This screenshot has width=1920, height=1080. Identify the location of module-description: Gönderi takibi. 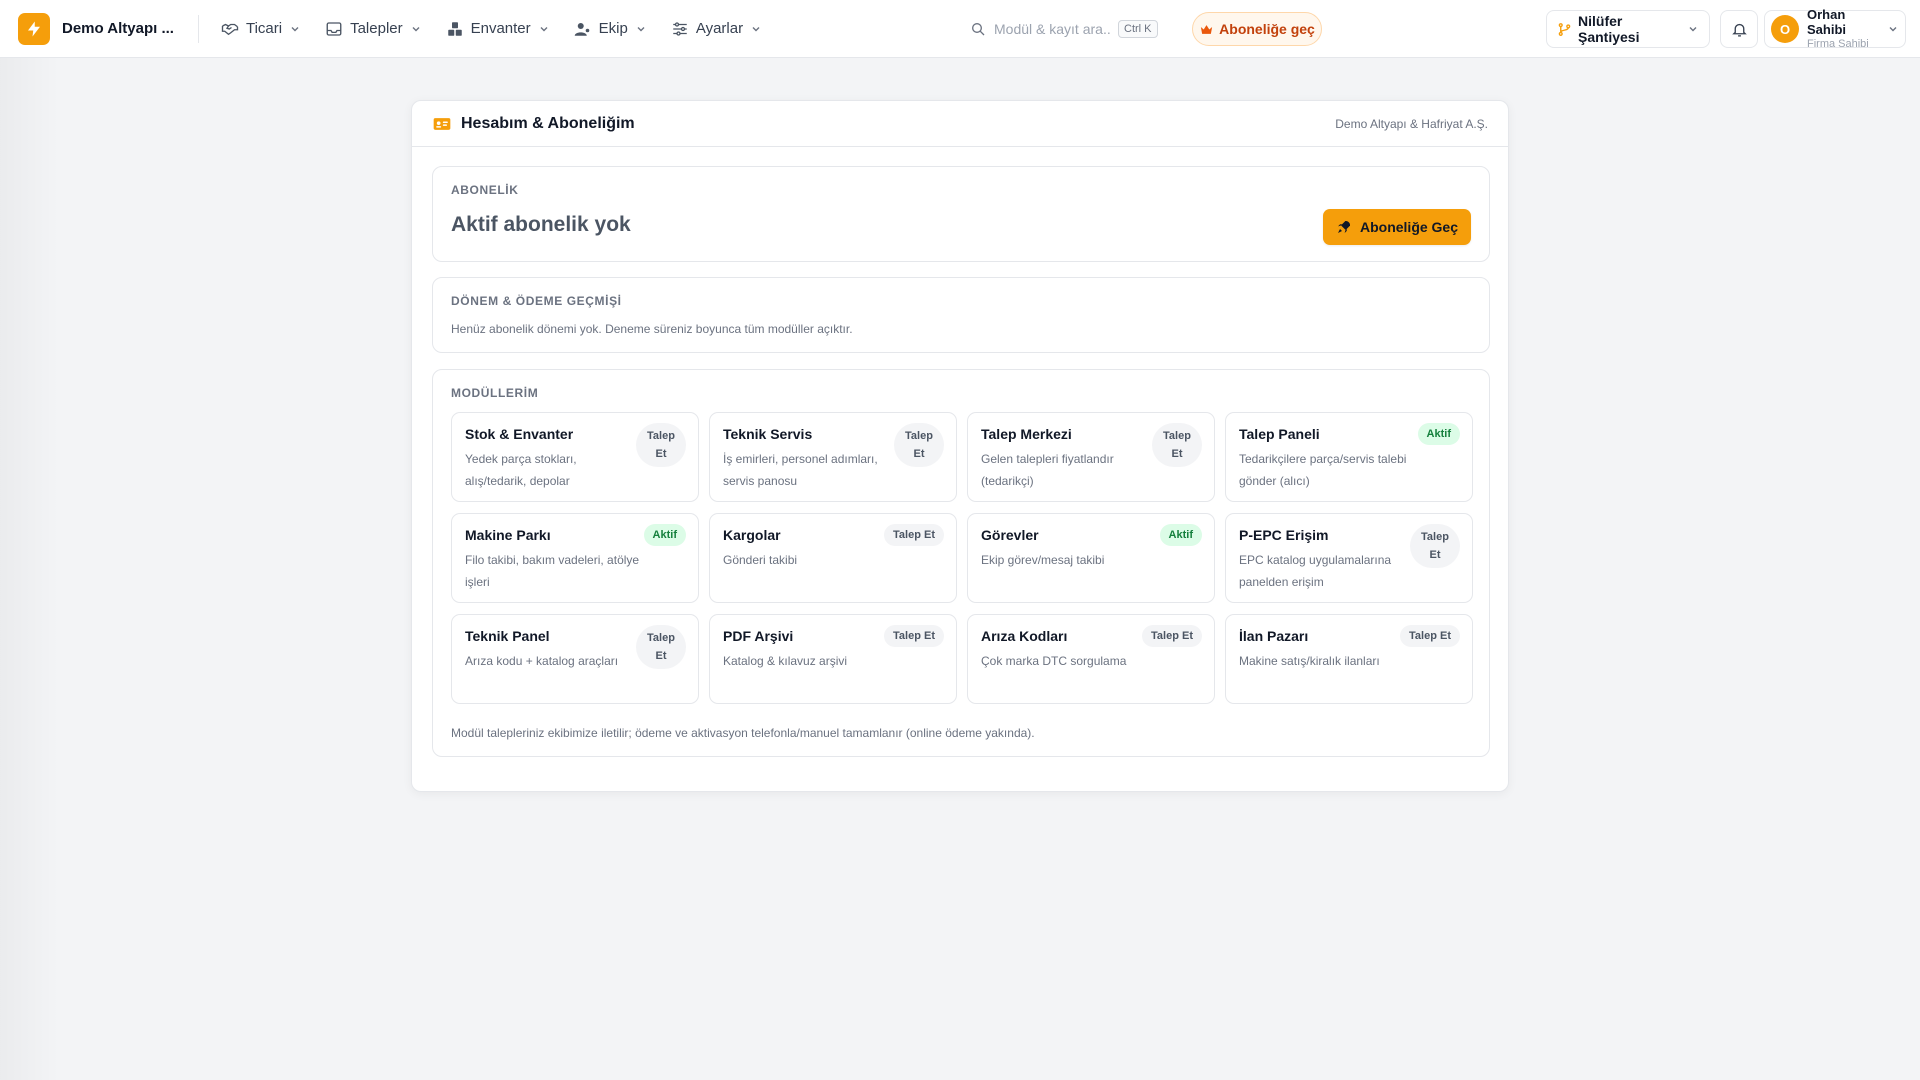
(760, 560).